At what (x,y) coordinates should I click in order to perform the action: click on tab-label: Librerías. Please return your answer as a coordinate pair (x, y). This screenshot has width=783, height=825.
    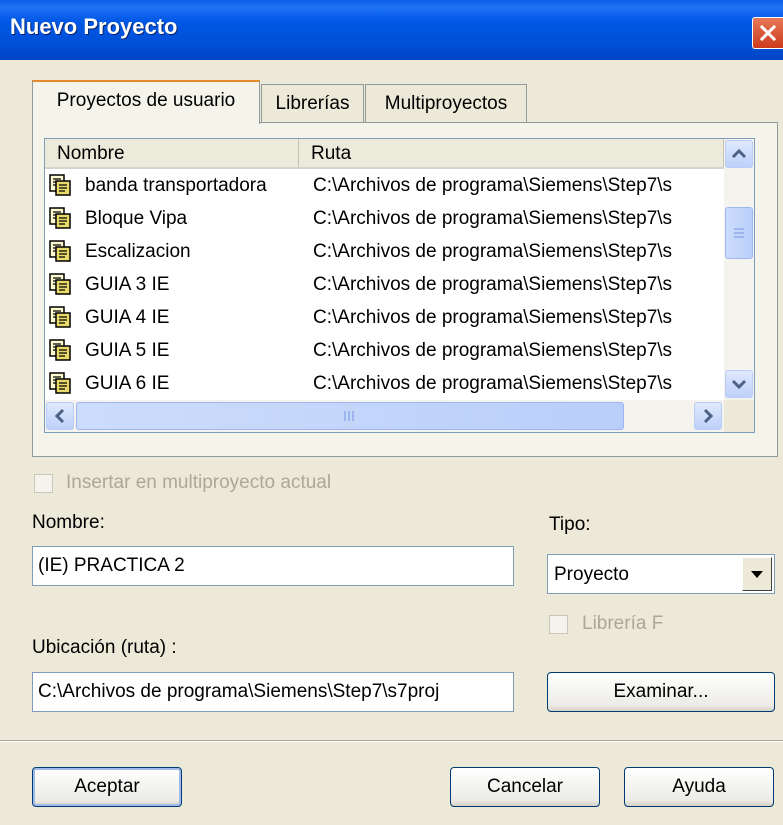
    Looking at the image, I should click on (312, 103).